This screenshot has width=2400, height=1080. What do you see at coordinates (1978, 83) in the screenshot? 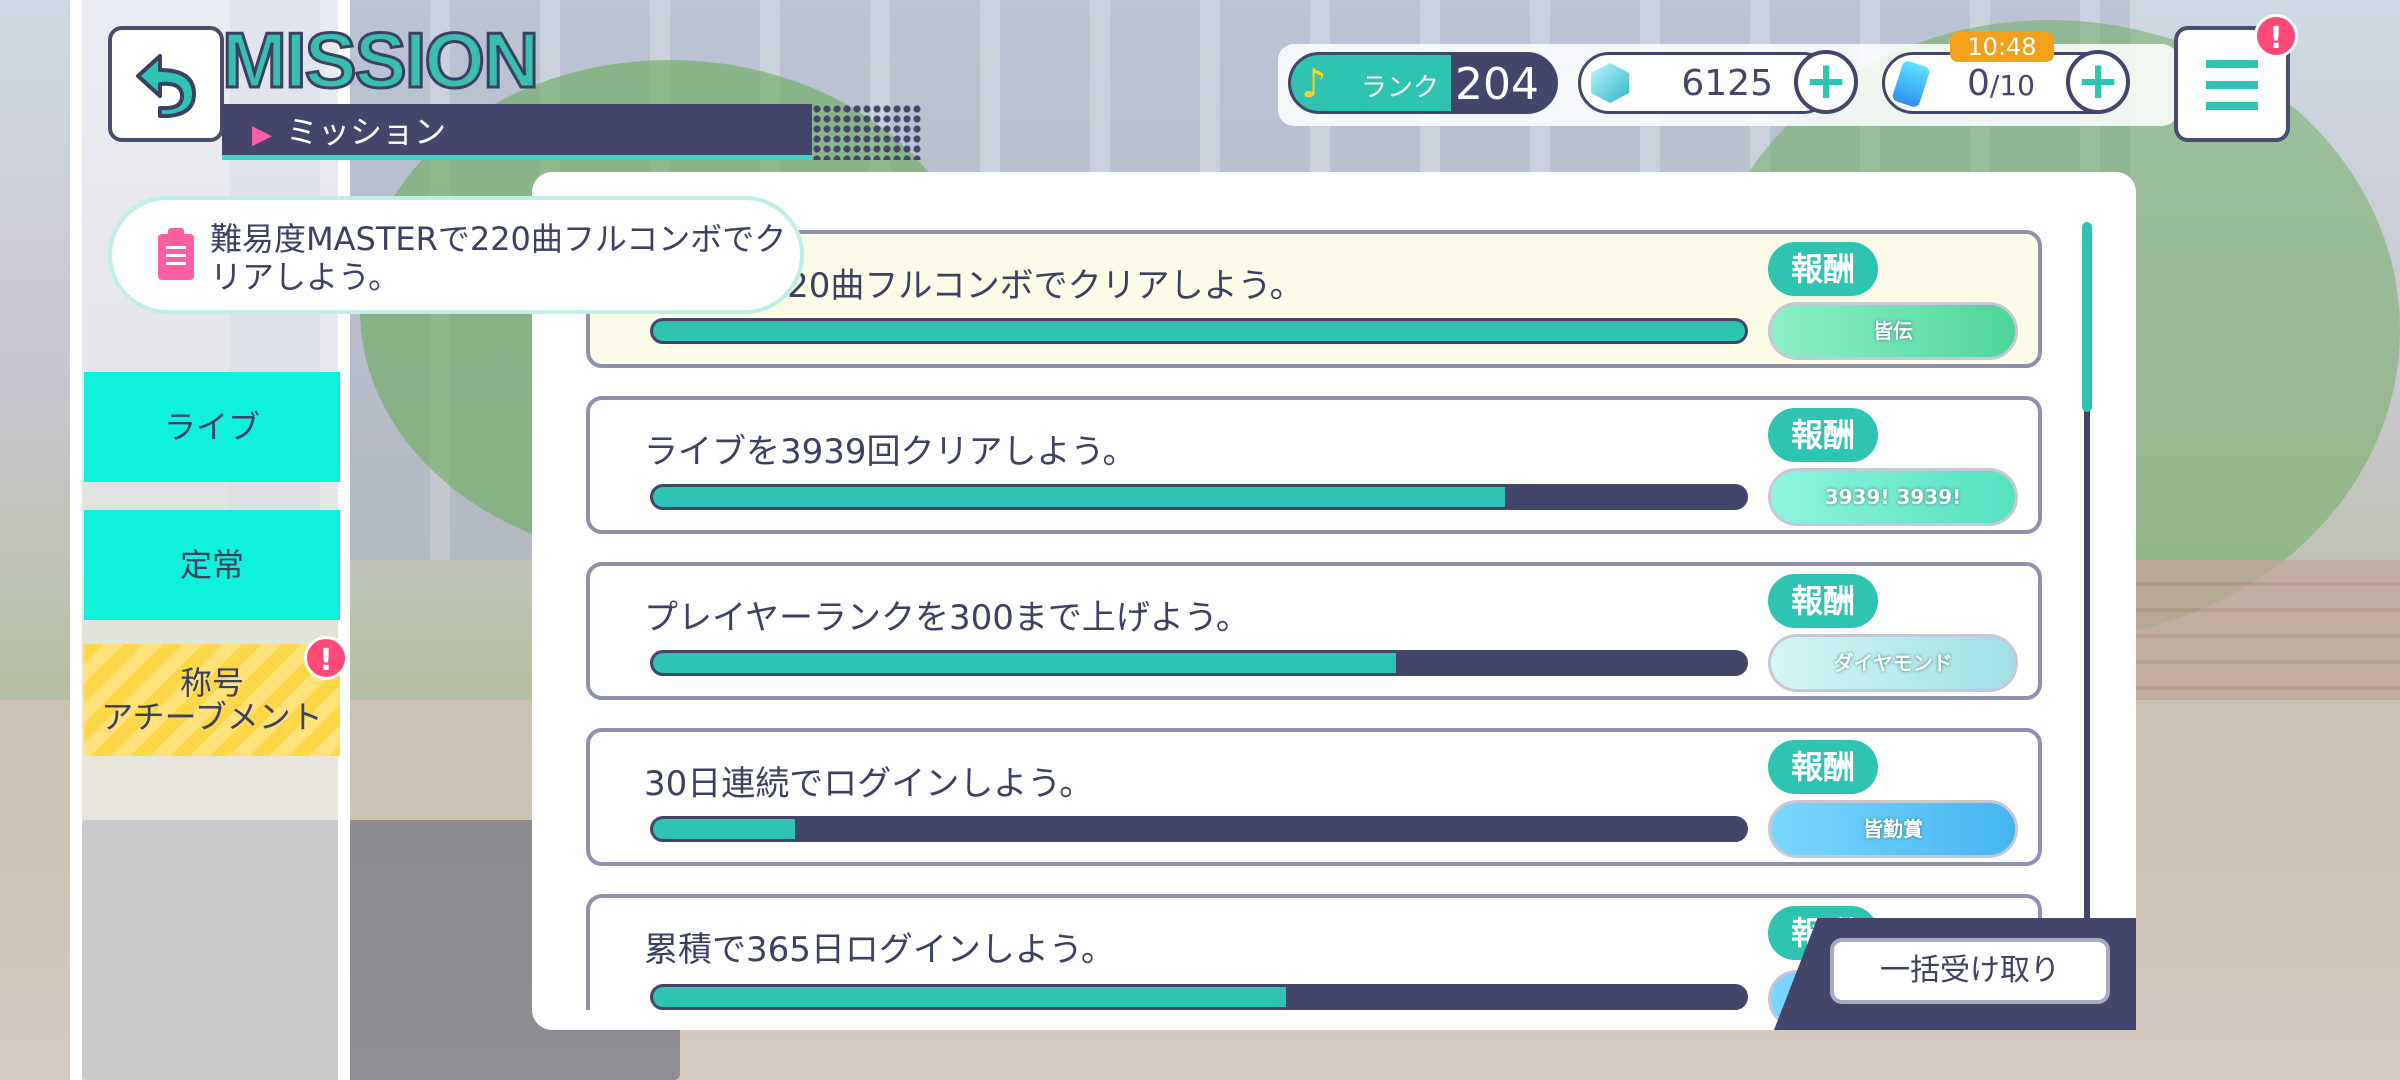
I see `energy-current: 0` at bounding box center [1978, 83].